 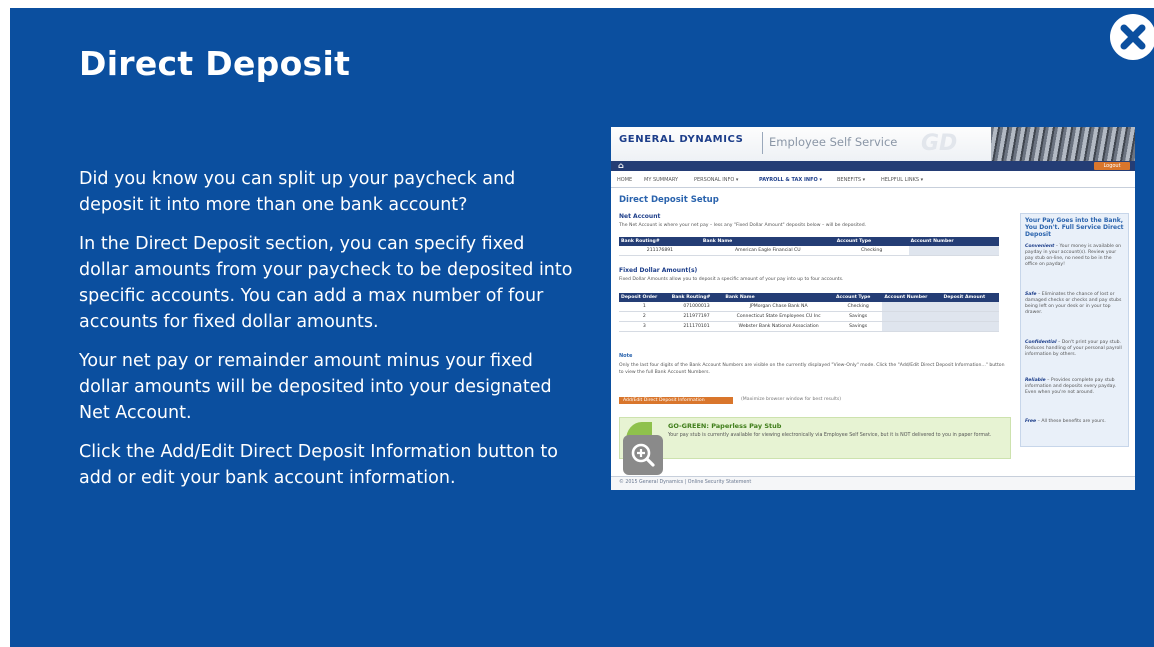 What do you see at coordinates (902, 180) in the screenshot?
I see `menu-helpful-links: HELPFUL LINKS ▾` at bounding box center [902, 180].